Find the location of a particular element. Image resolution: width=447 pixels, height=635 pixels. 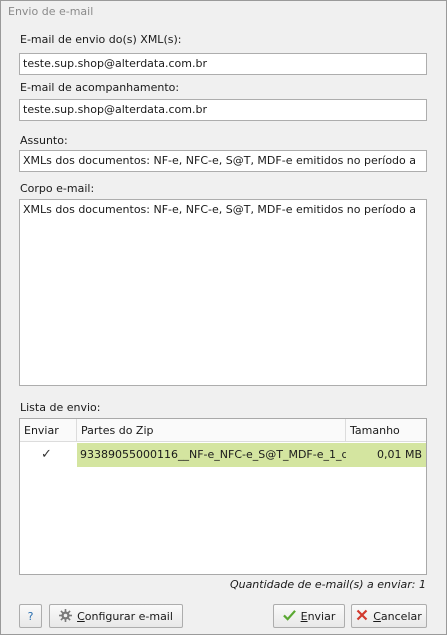

help-button: ? is located at coordinates (30, 616).